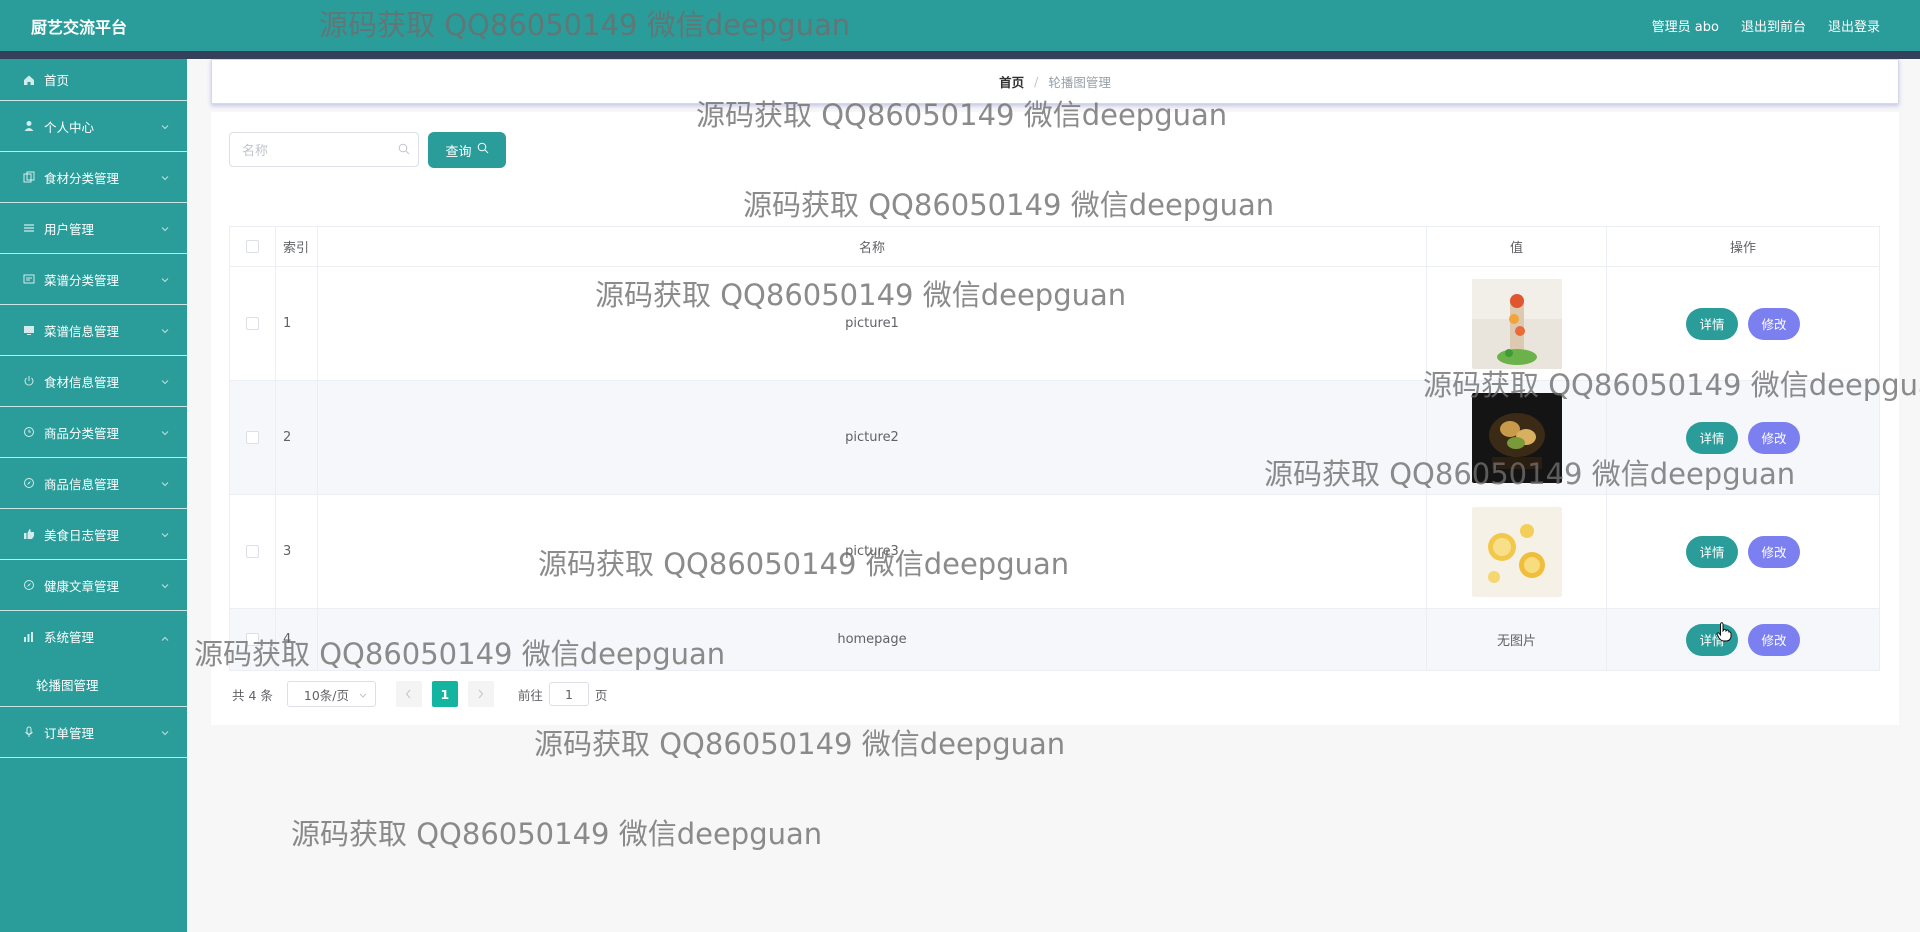 This screenshot has height=932, width=1920. Describe the element at coordinates (252, 695) in the screenshot. I see `pagination-total: 共 4 条` at that location.